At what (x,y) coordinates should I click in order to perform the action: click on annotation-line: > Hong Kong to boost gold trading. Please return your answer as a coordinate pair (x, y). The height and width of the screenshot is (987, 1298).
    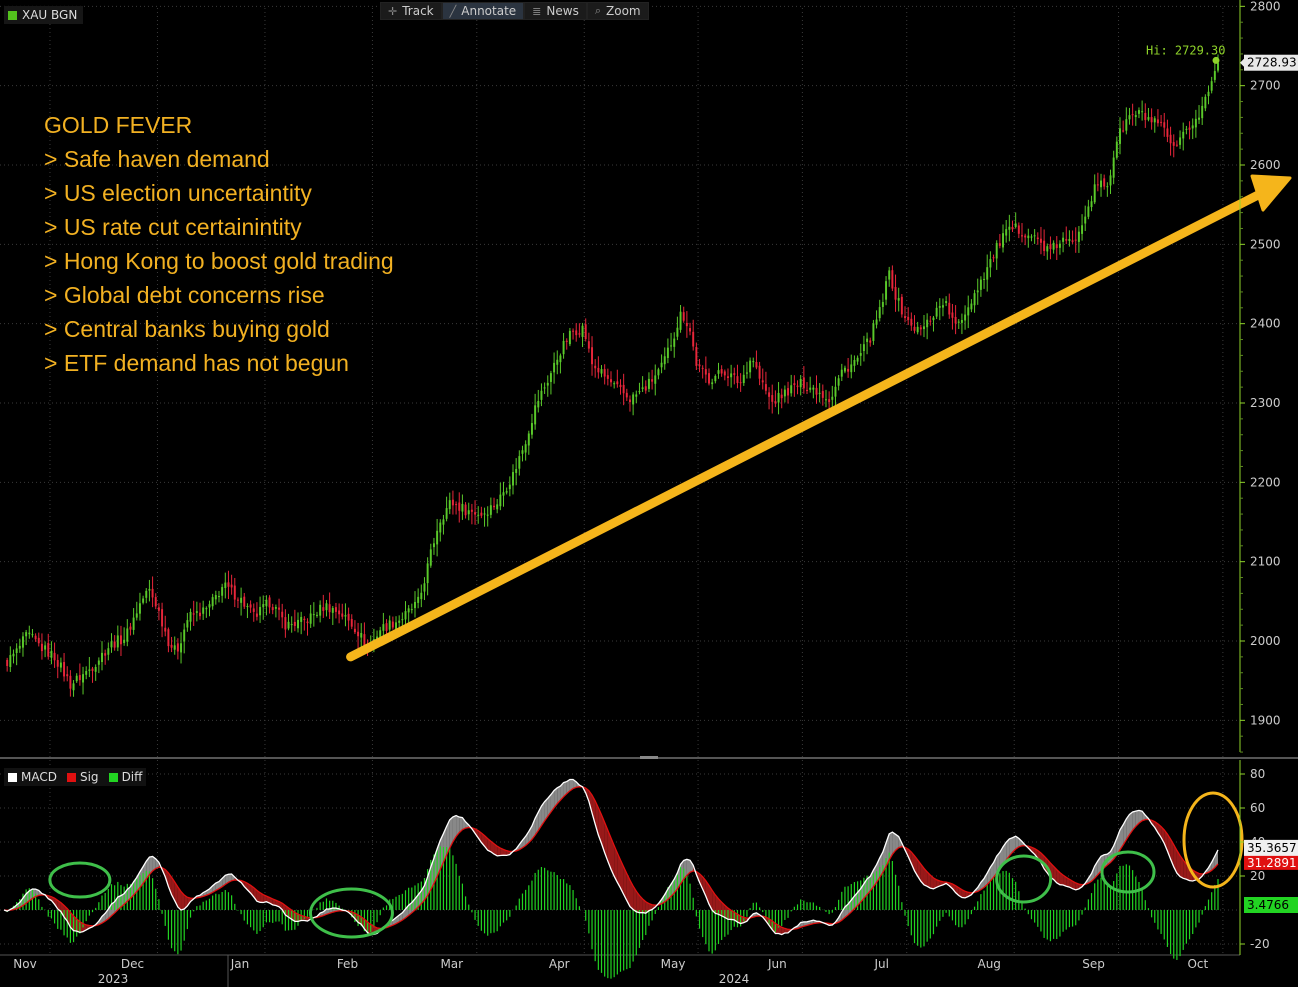
    Looking at the image, I should click on (219, 261).